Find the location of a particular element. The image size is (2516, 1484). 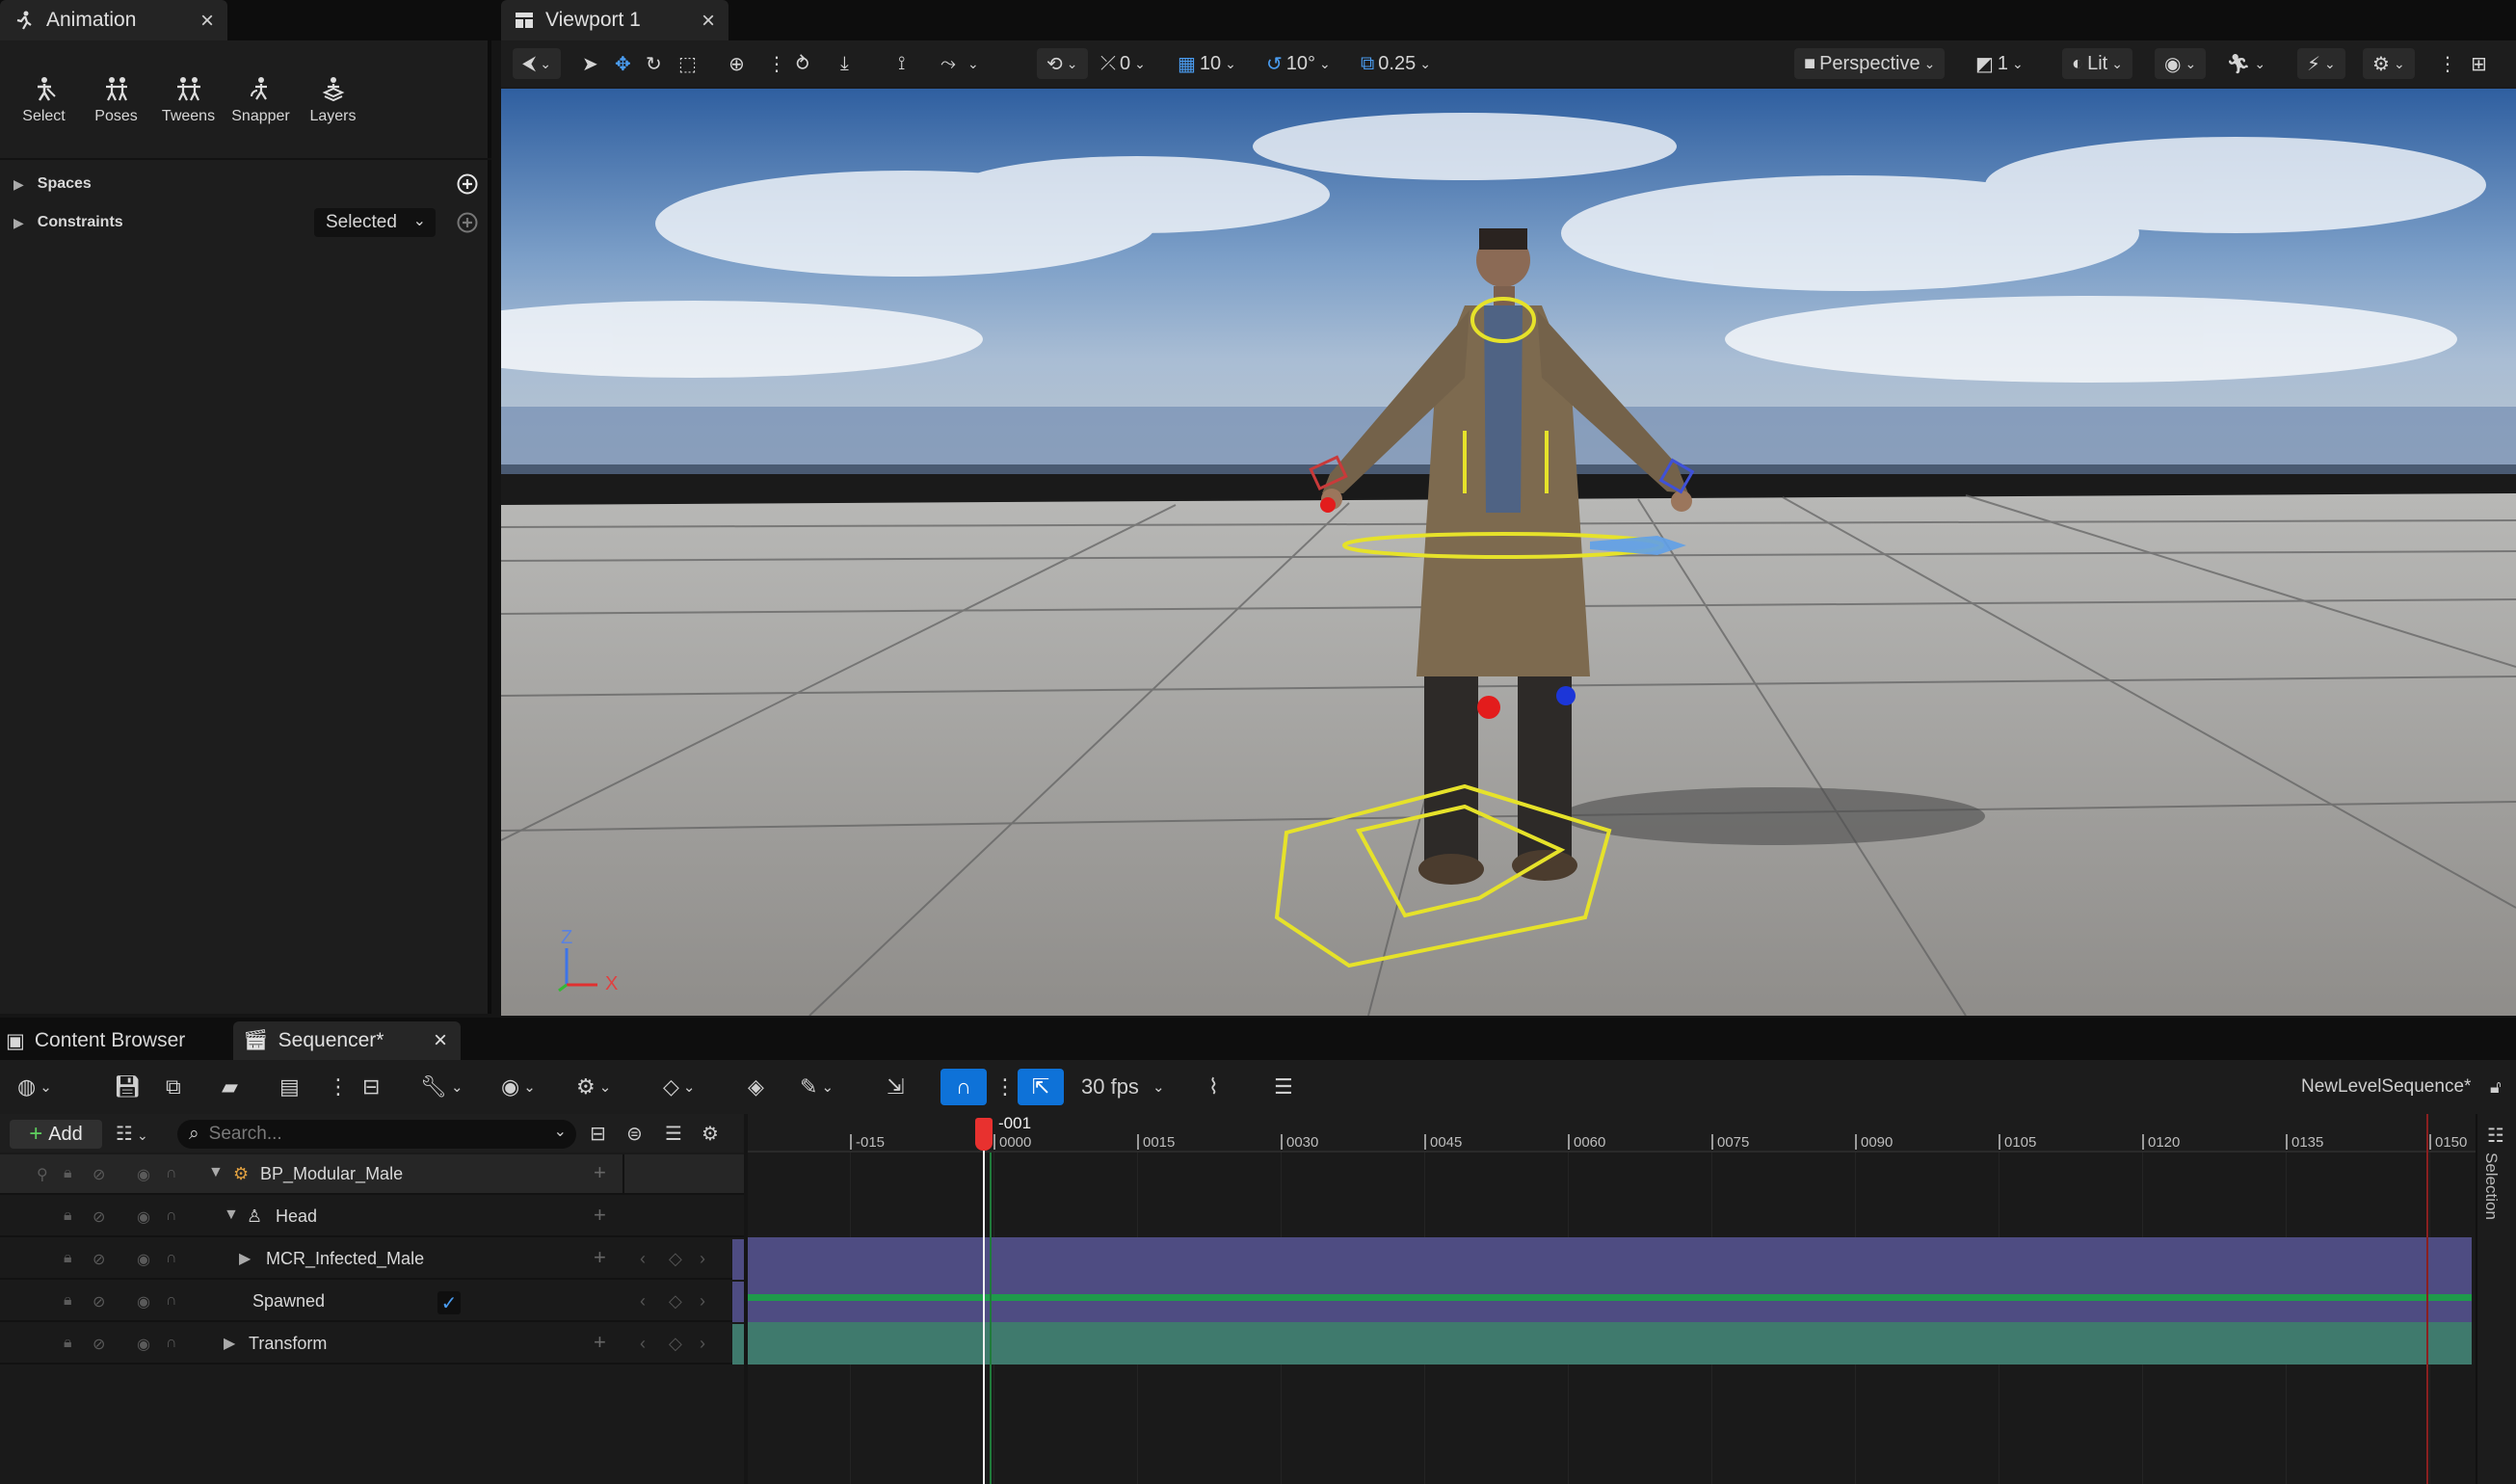

fps-dropdown: 30 fps ⌄ is located at coordinates (1123, 1087).